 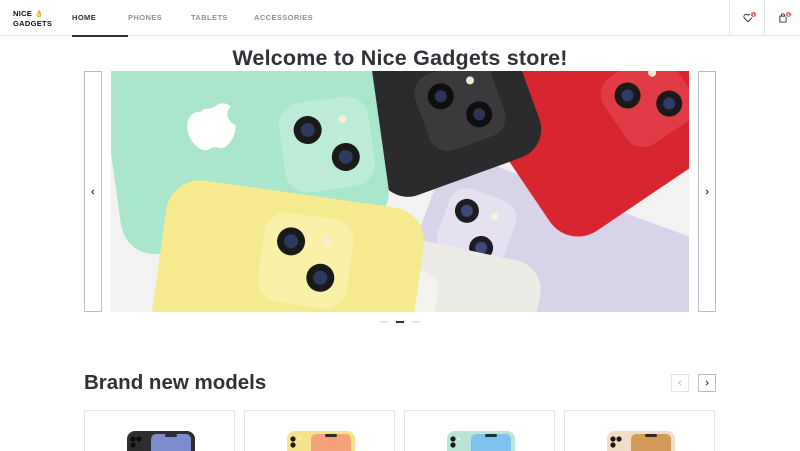 What do you see at coordinates (294, 18) in the screenshot?
I see `nav-accessories: ACCESSORIES` at bounding box center [294, 18].